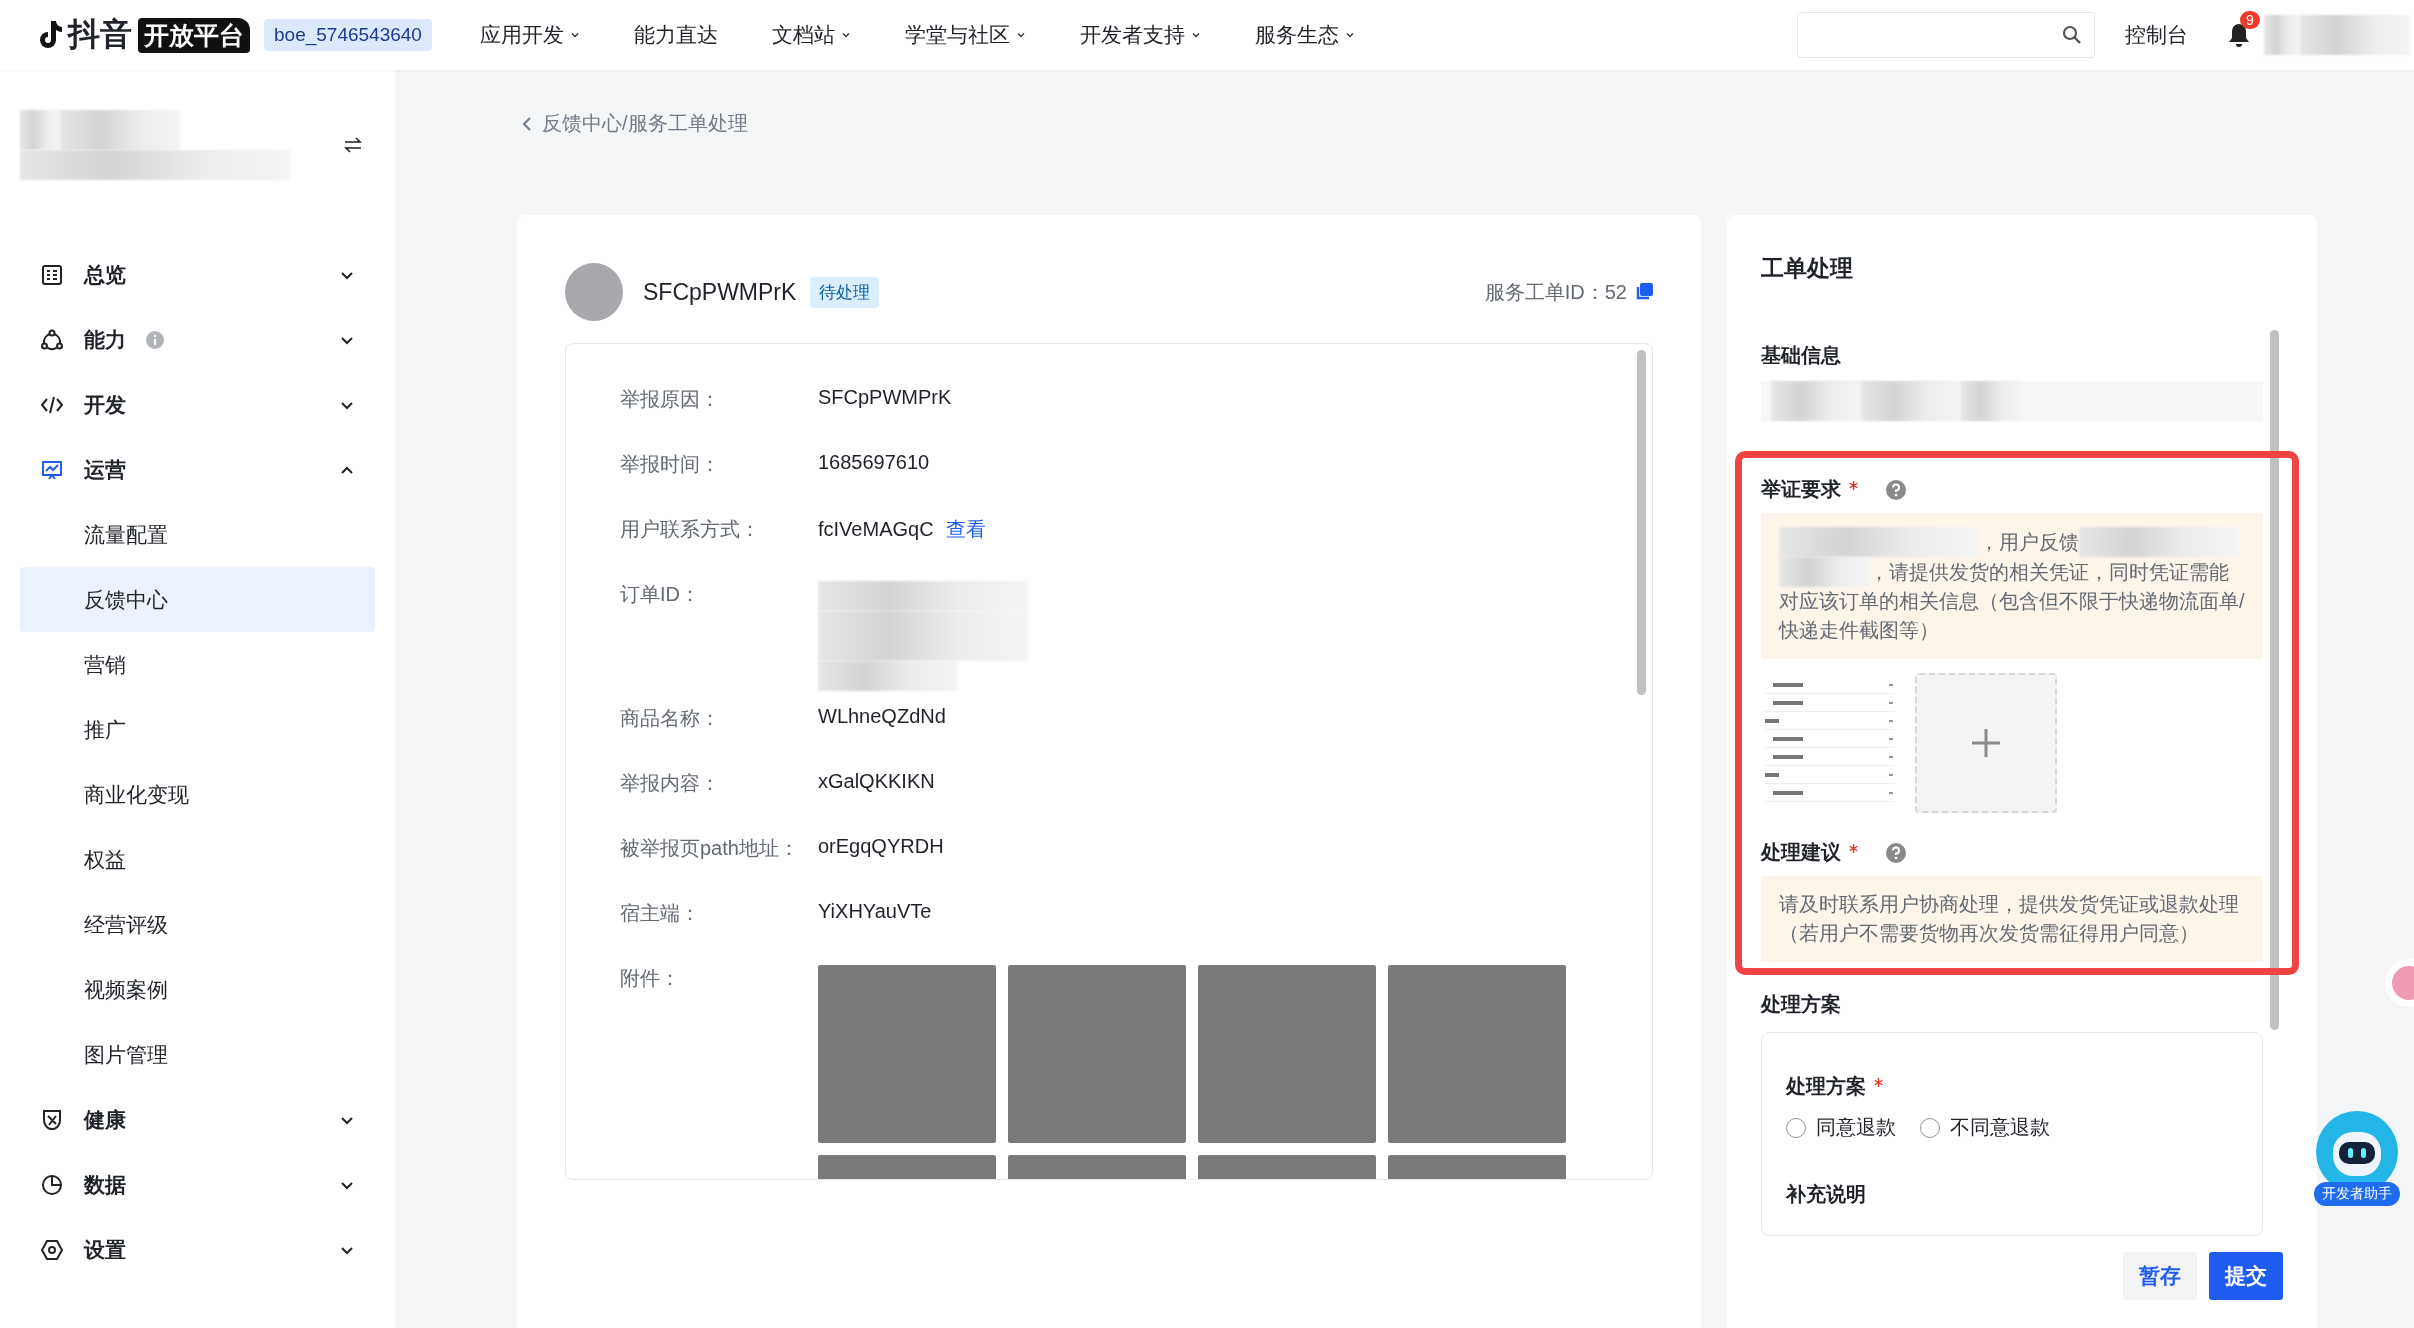 This screenshot has height=1328, width=2414. I want to click on sidebar-subitem: 推广, so click(197, 729).